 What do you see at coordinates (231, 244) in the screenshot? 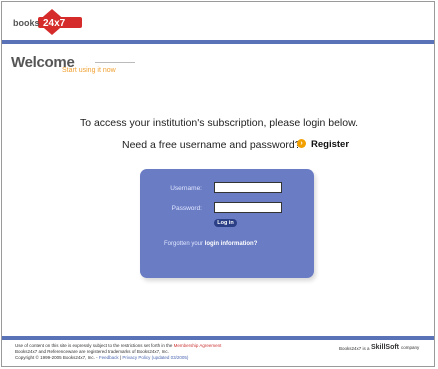
I see `forgot-login-link: login information?` at bounding box center [231, 244].